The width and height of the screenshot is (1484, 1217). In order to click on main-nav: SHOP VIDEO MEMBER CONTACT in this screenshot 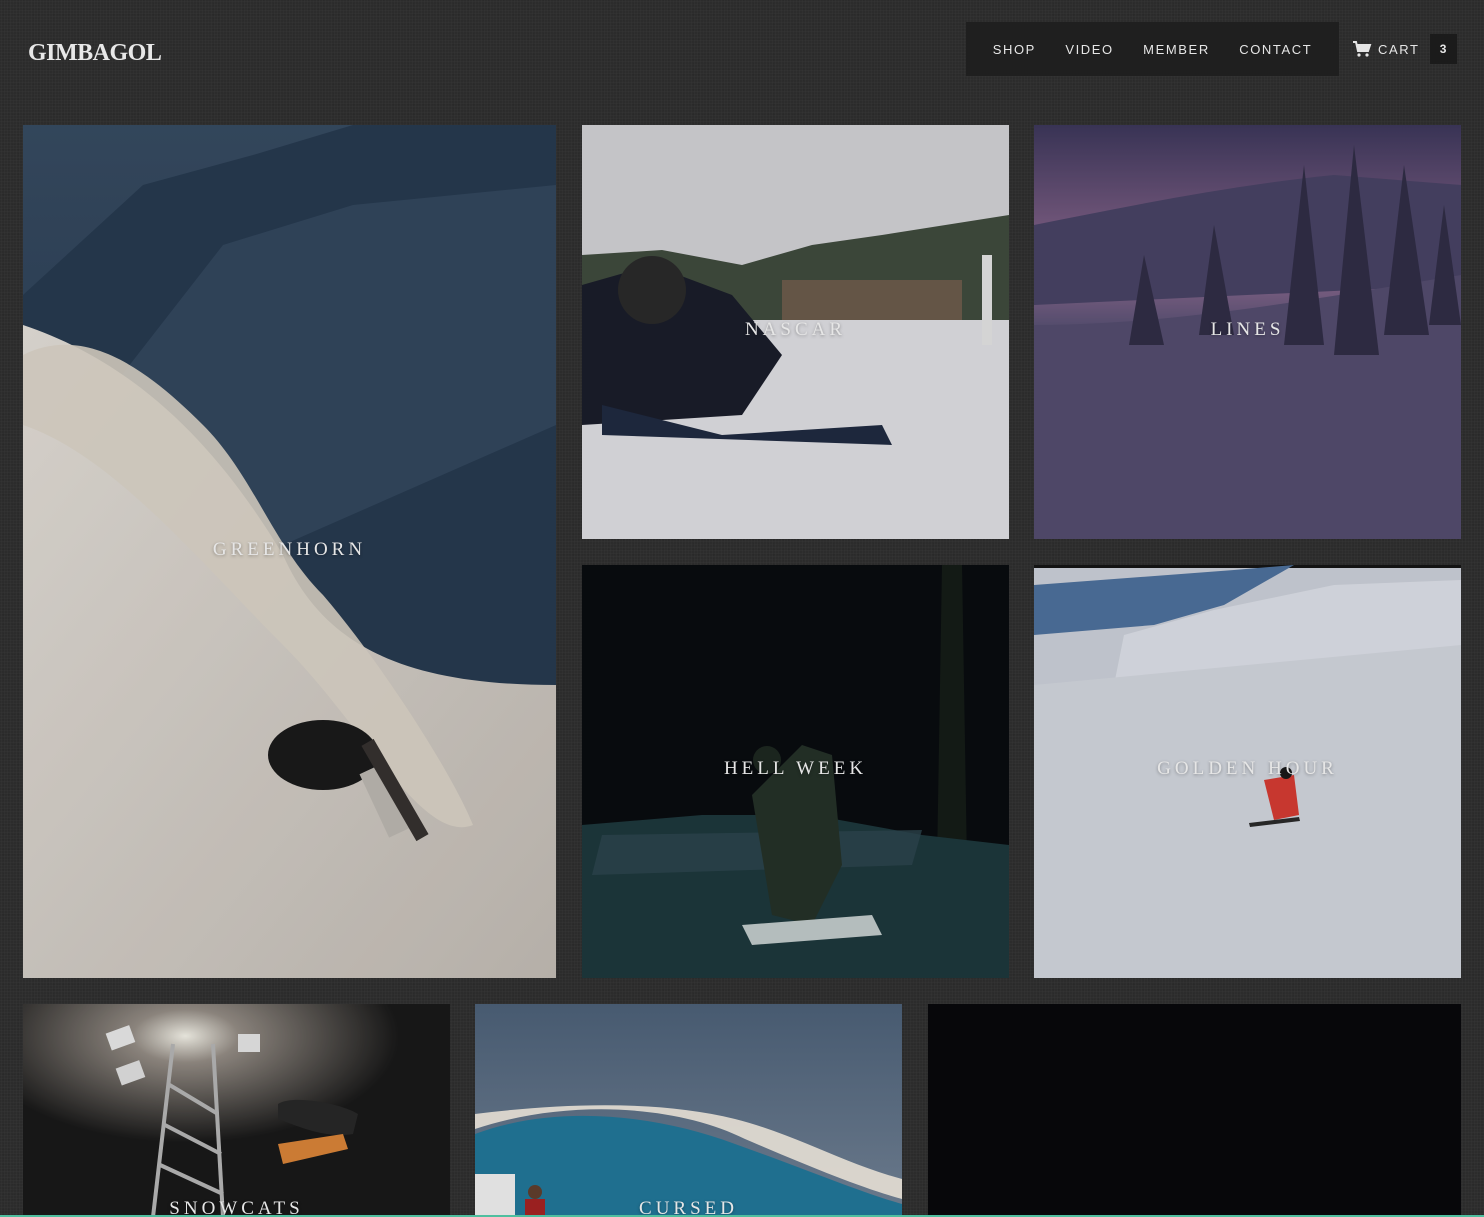, I will do `click(1152, 49)`.